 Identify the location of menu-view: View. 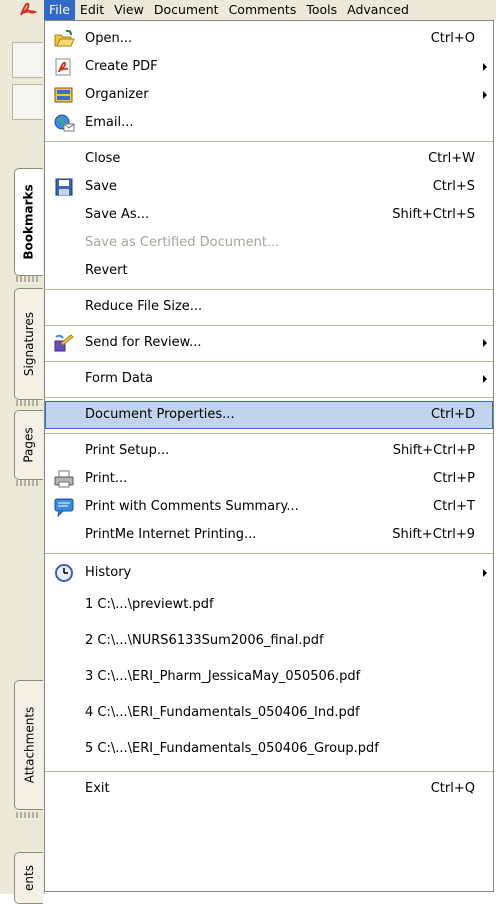
(129, 10).